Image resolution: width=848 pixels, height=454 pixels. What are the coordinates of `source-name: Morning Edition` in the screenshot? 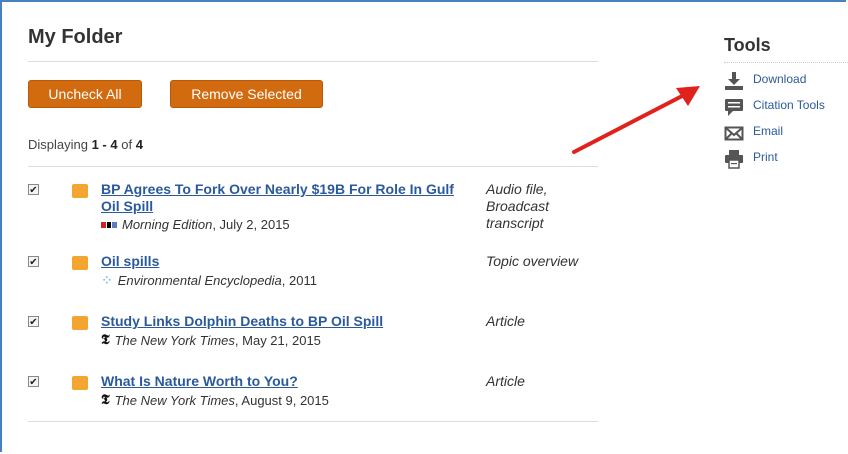 It's located at (167, 224).